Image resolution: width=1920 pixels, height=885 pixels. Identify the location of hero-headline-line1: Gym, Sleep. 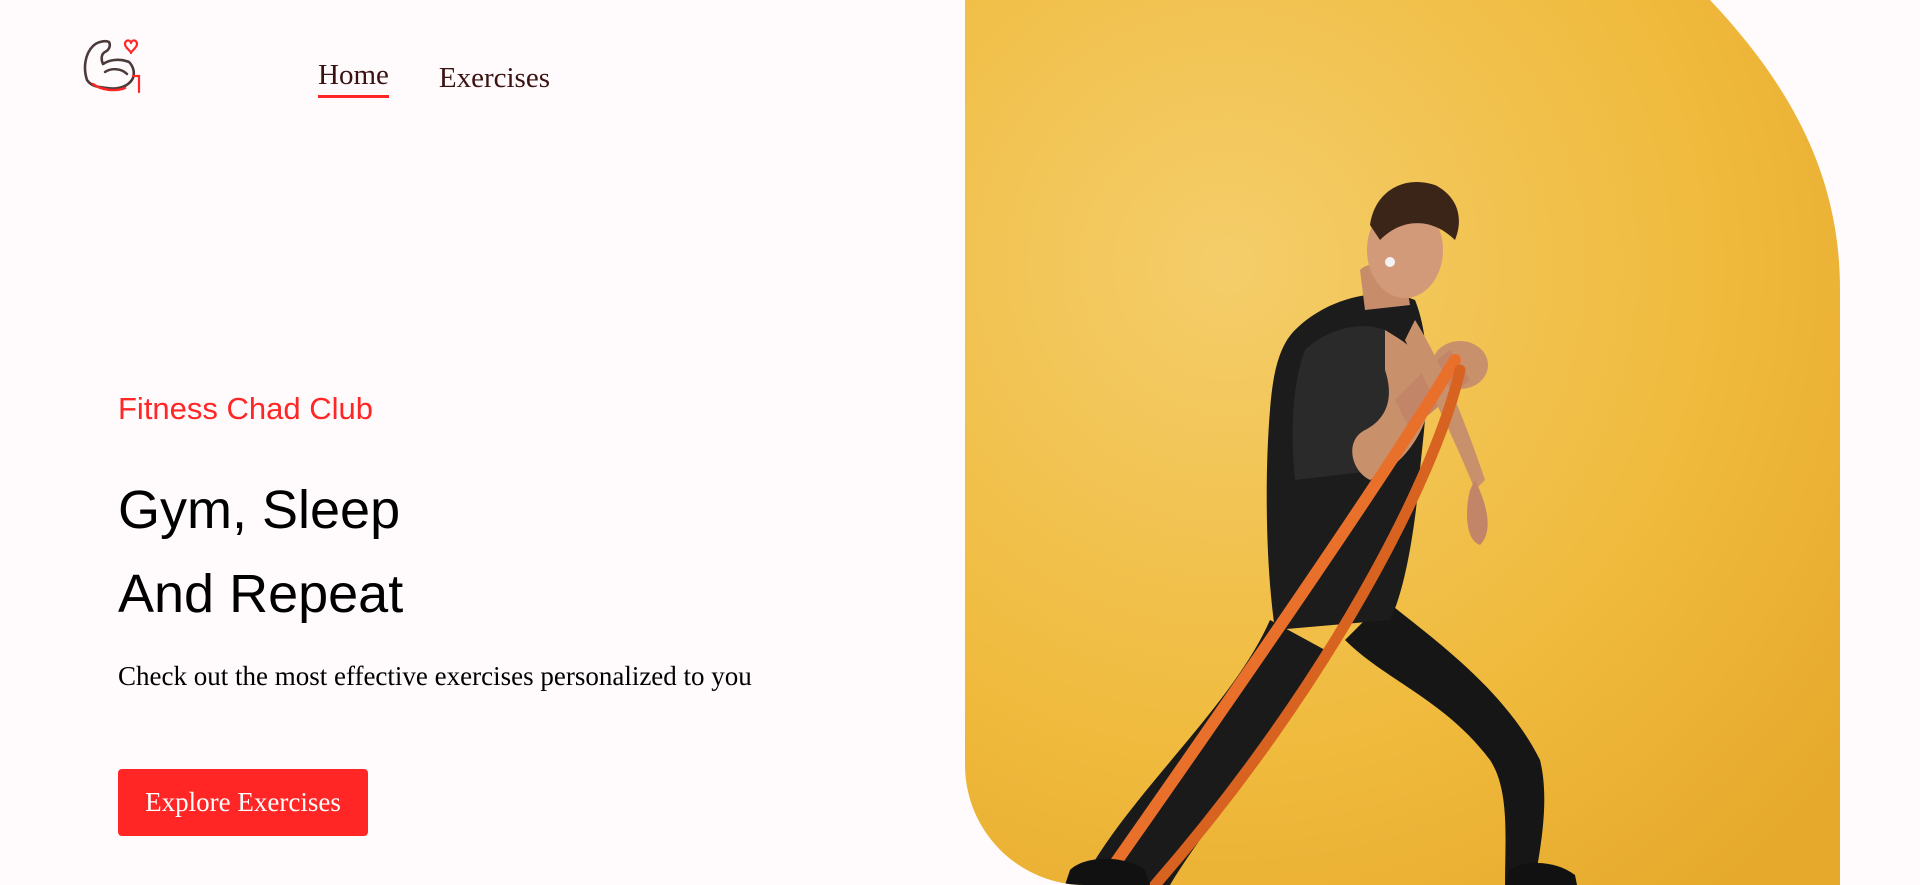
(259, 510).